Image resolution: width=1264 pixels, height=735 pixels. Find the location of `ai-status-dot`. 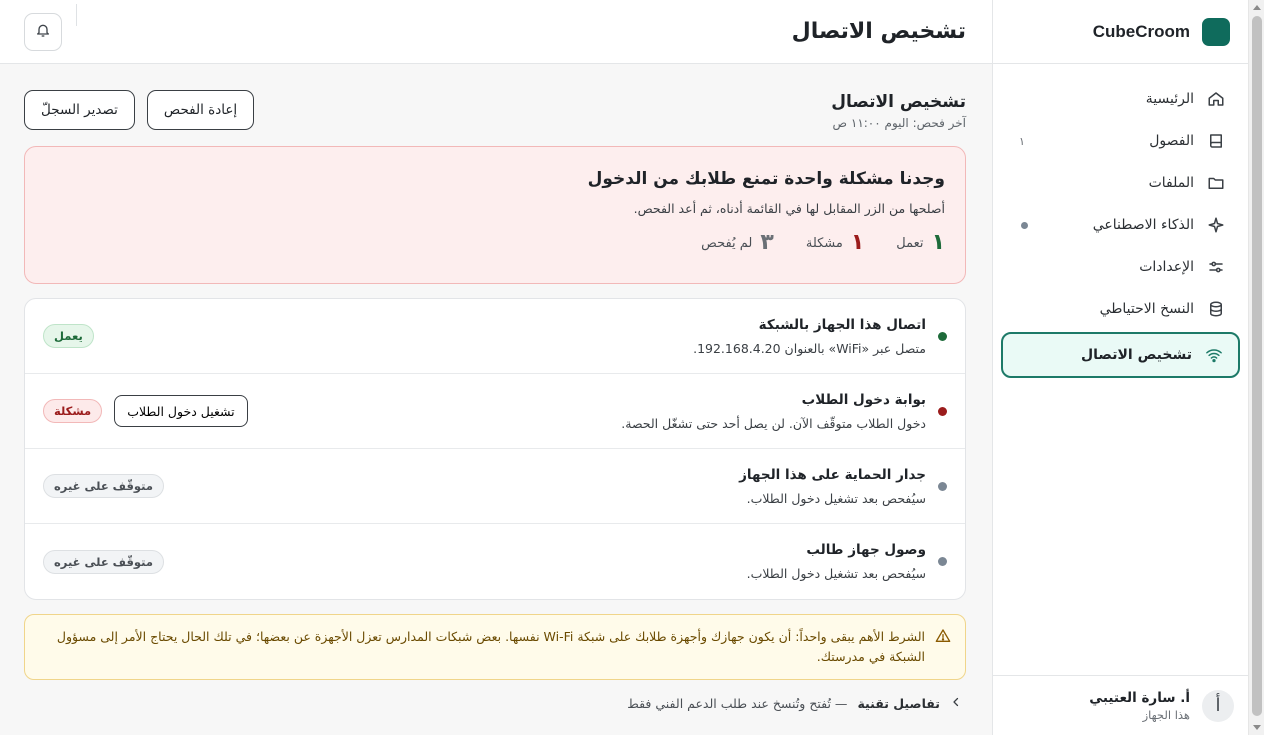

ai-status-dot is located at coordinates (1024, 225).